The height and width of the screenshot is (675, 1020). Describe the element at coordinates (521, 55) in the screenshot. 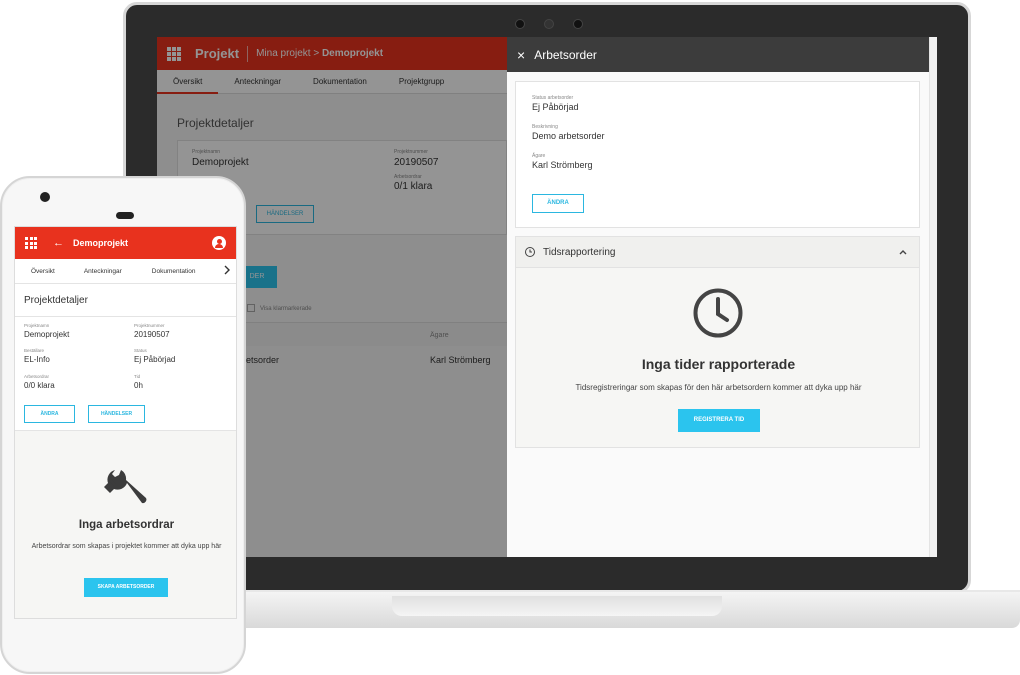

I see `close-icon: ×` at that location.